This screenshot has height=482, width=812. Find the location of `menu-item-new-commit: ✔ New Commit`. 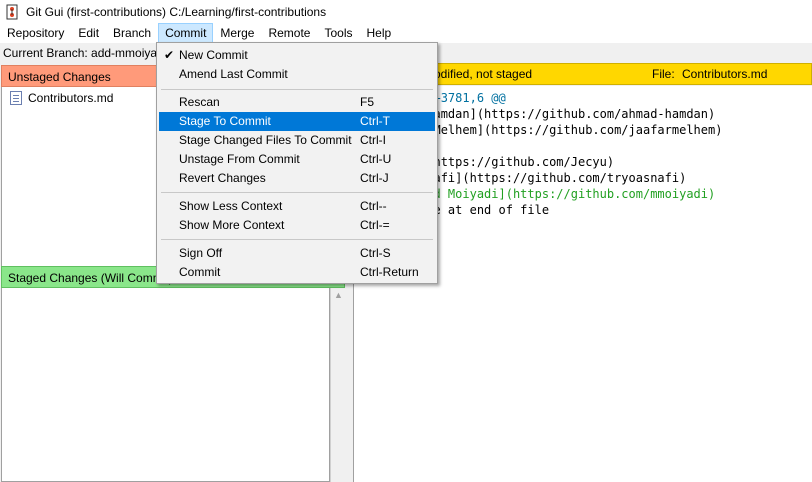

menu-item-new-commit: ✔ New Commit is located at coordinates (297, 55).